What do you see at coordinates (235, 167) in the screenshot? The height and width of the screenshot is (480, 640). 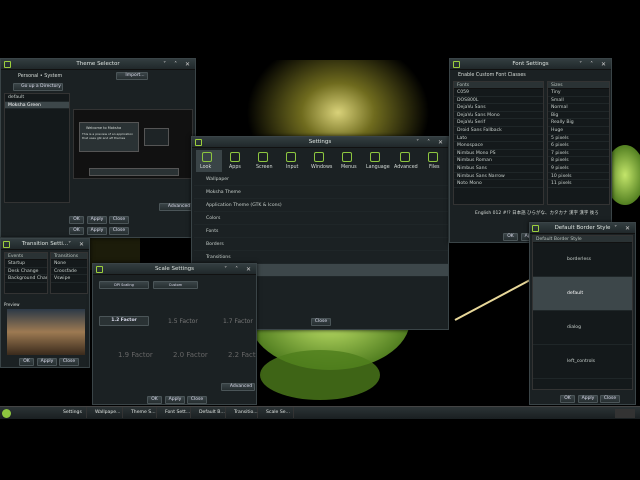 I see `tab-apps: Apps` at bounding box center [235, 167].